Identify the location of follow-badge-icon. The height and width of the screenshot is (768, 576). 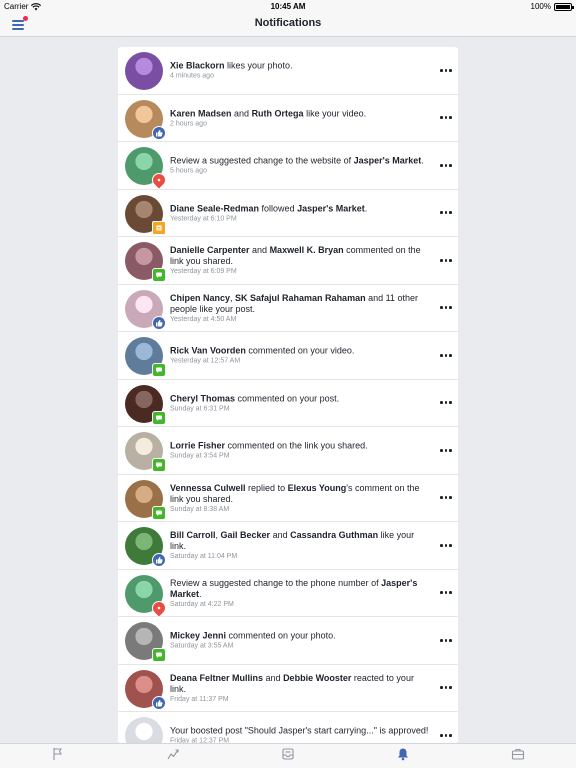
(159, 227).